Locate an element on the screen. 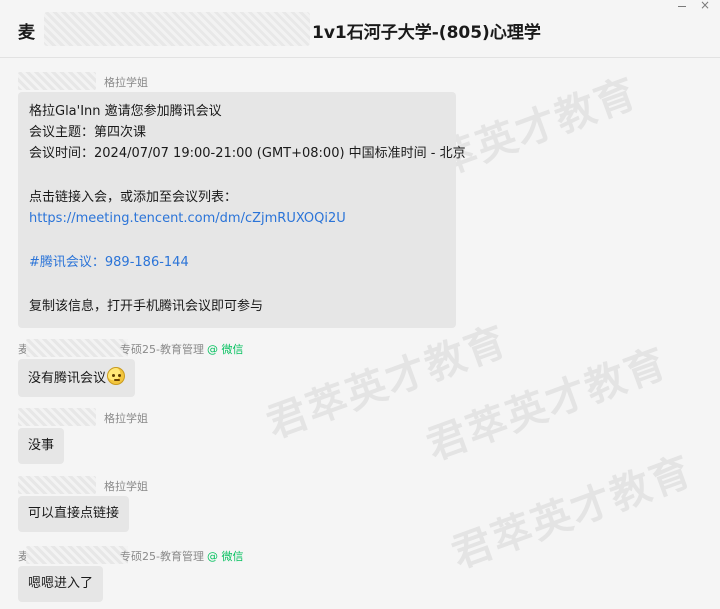 The width and height of the screenshot is (720, 609). blurred-title-segment is located at coordinates (177, 29).